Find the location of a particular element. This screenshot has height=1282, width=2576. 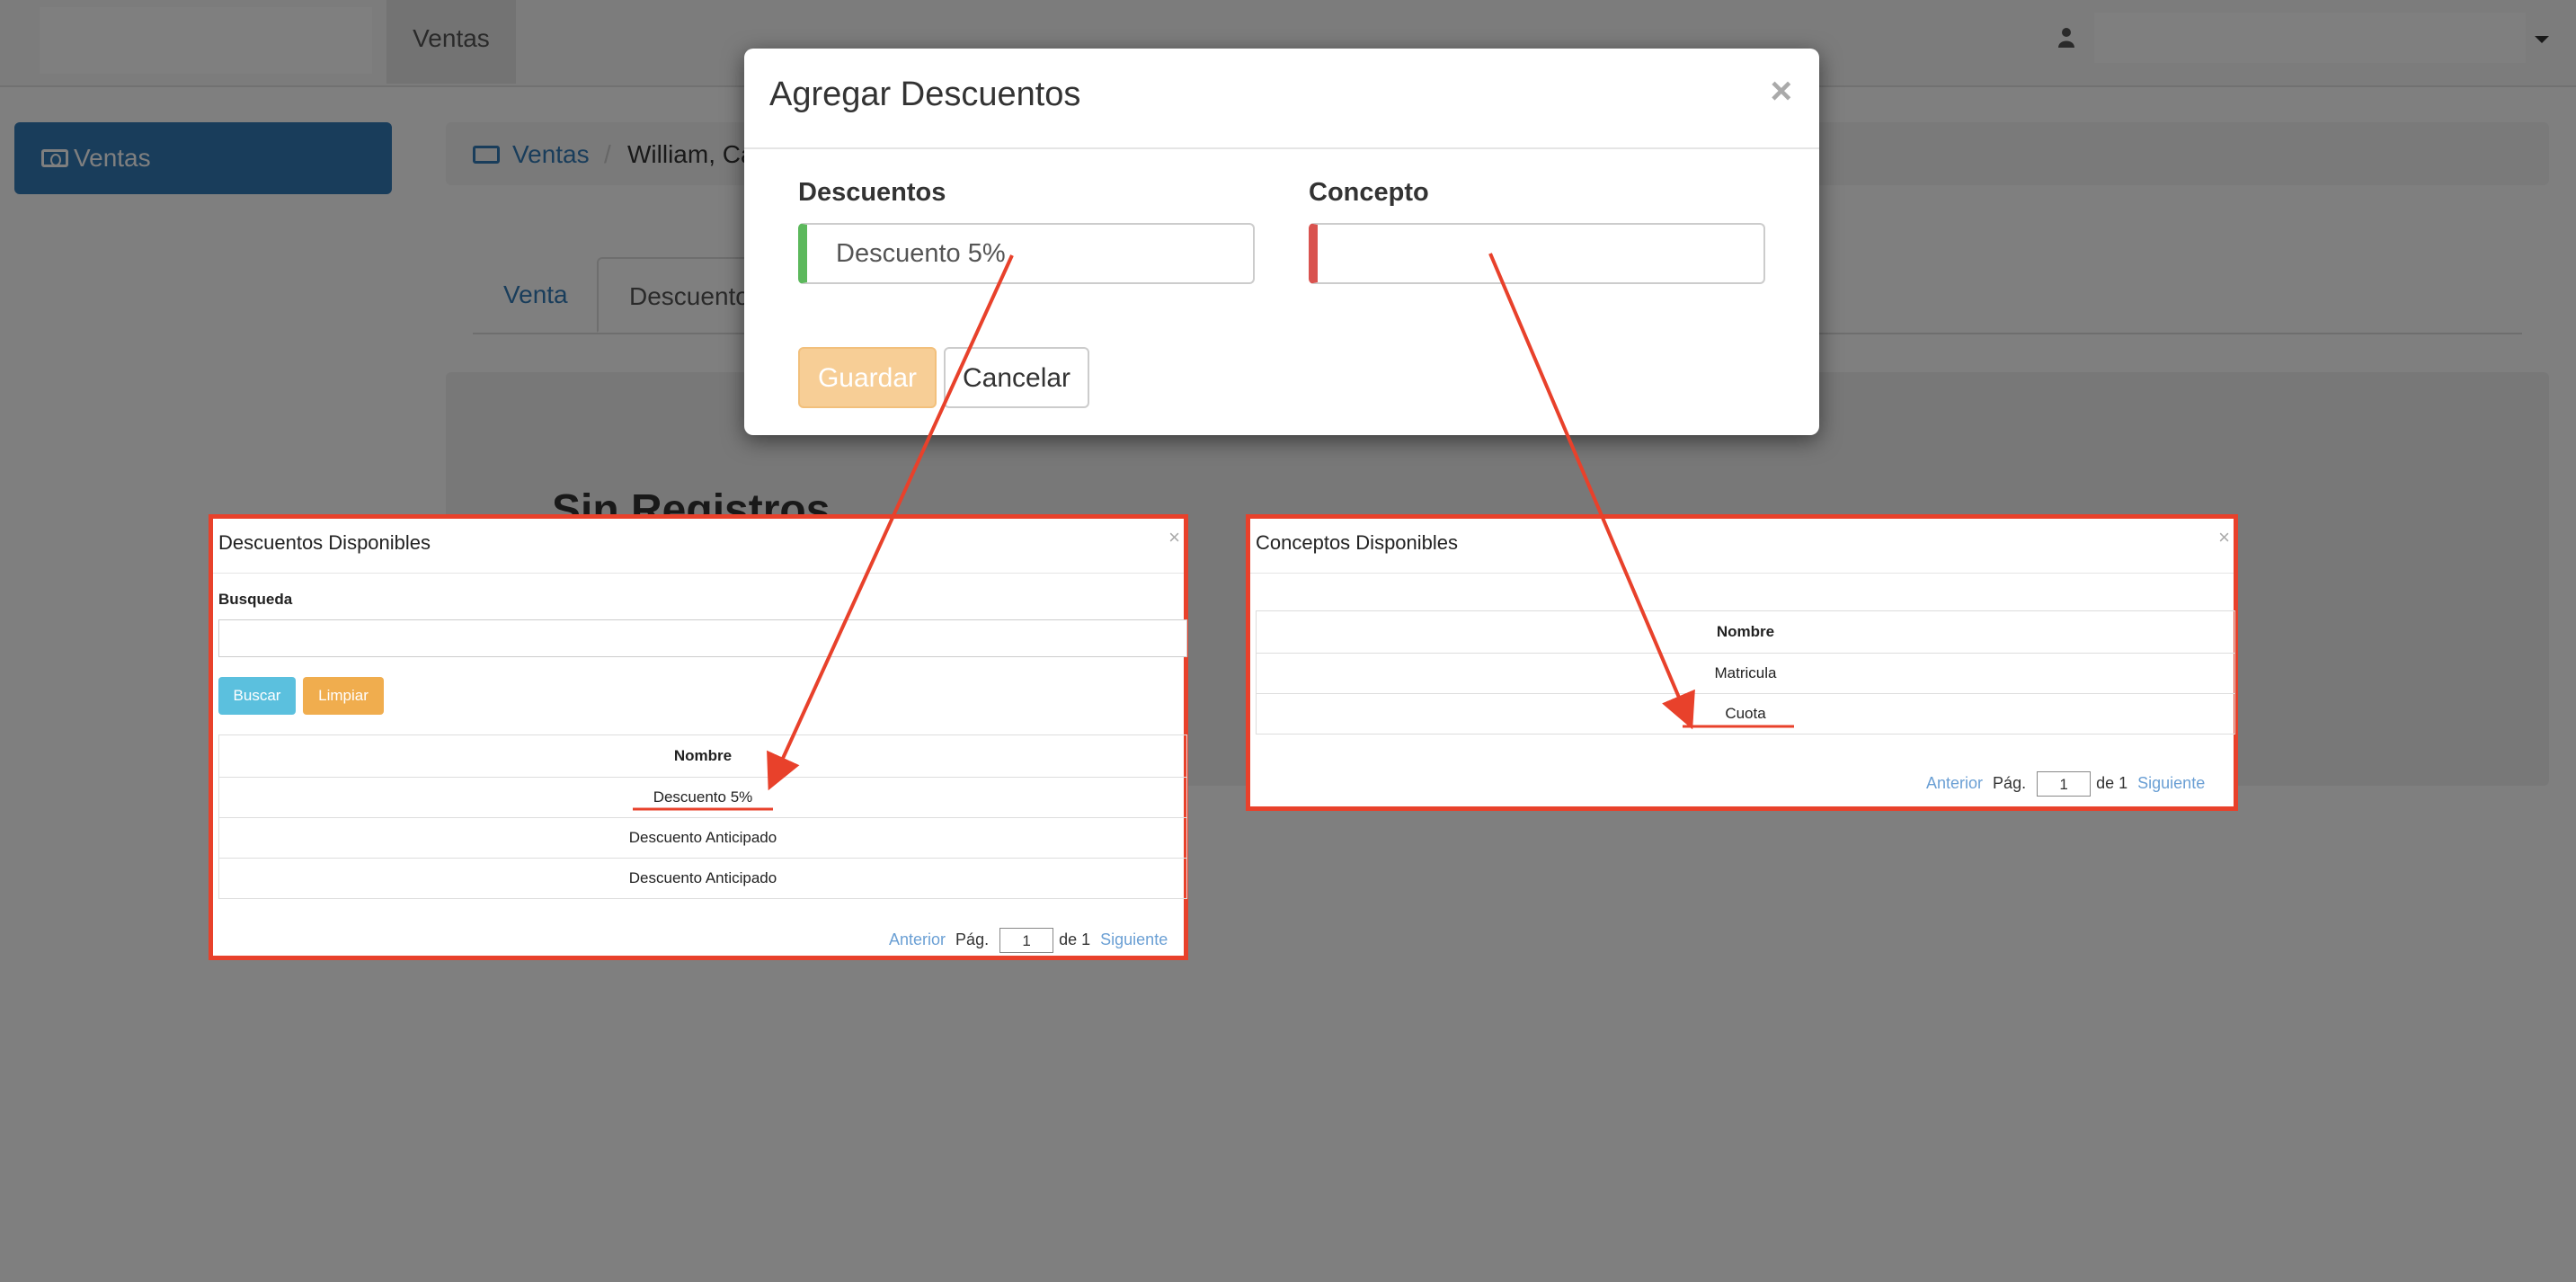

search-input is located at coordinates (702, 638).